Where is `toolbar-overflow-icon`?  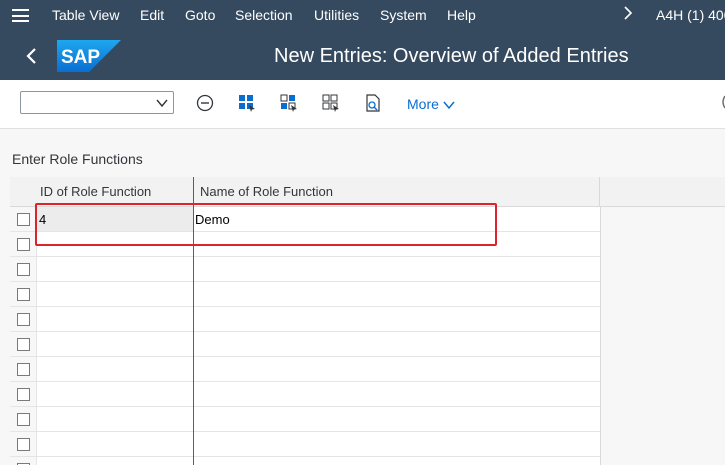
toolbar-overflow-icon is located at coordinates (722, 103).